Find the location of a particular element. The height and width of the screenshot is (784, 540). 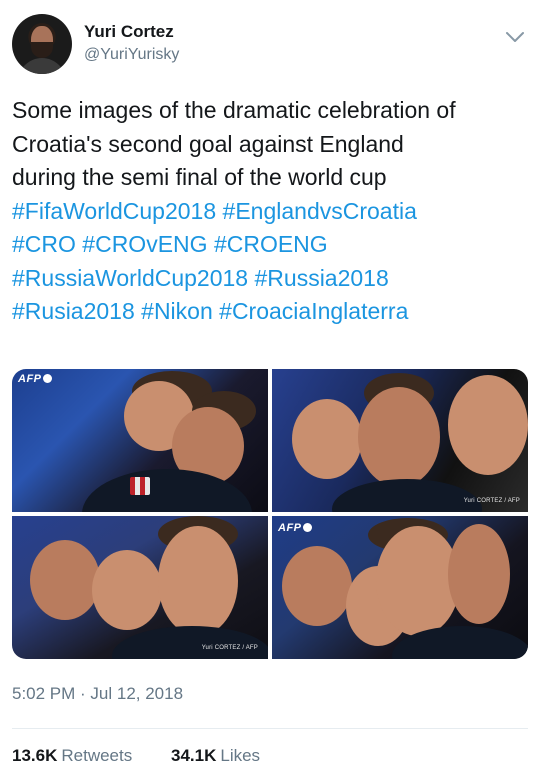

hashtag-link: #CROENG is located at coordinates (271, 244).